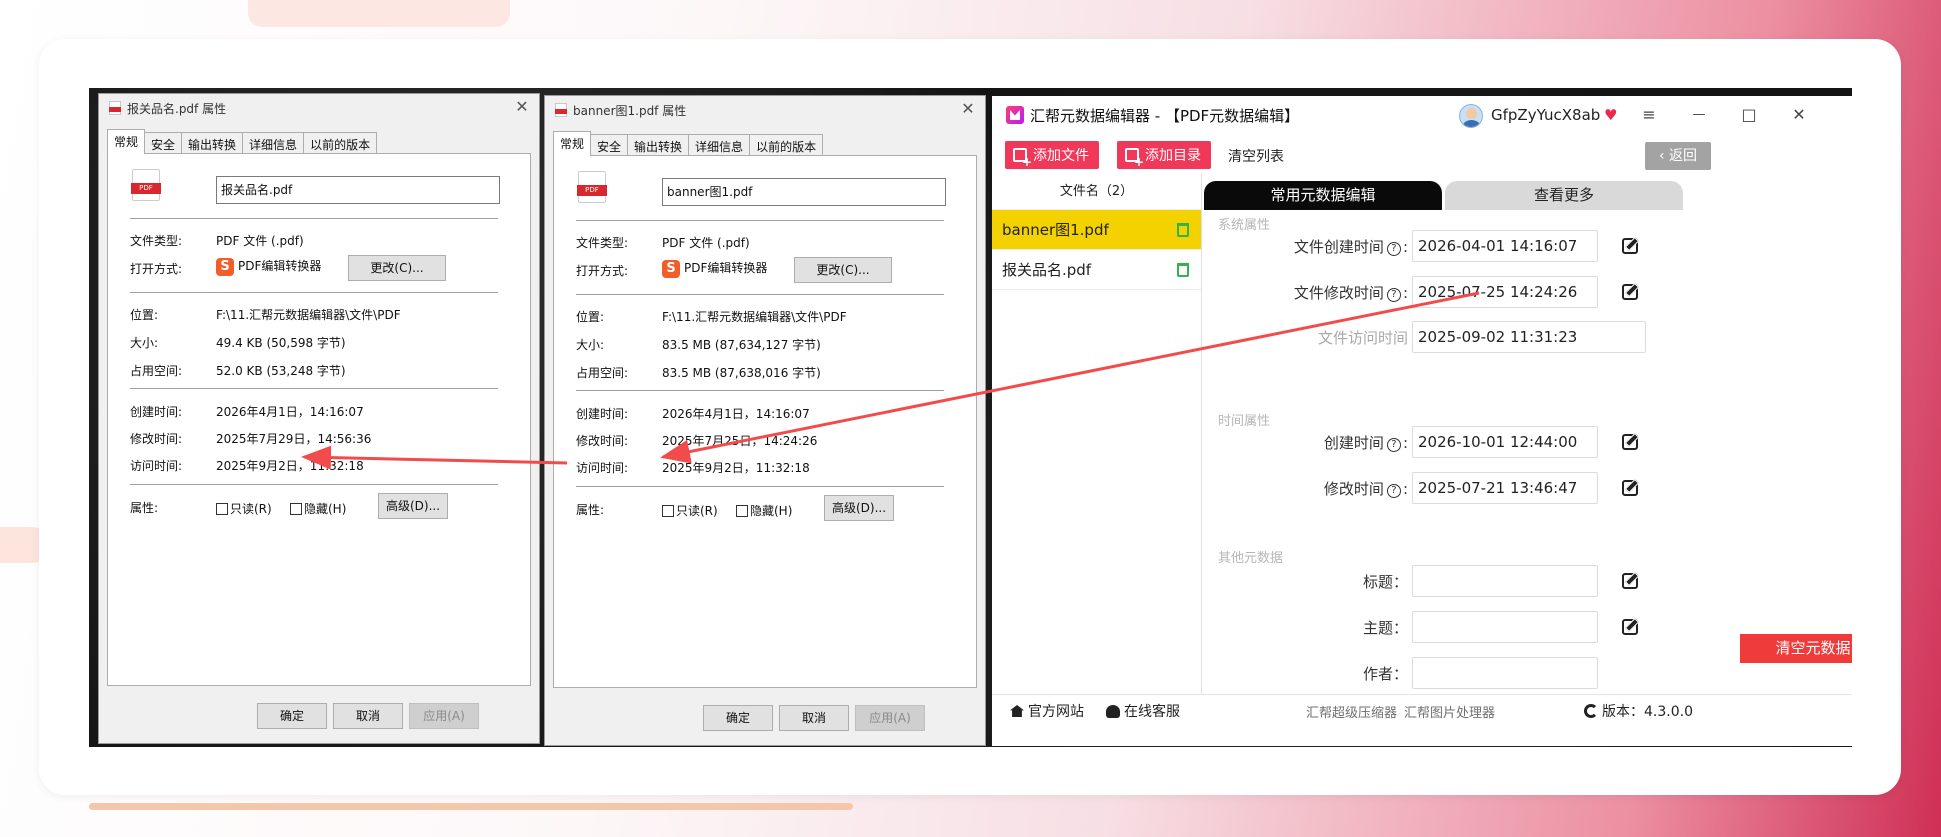 This screenshot has width=1941, height=837. What do you see at coordinates (1505, 488) in the screenshot?
I see `modified-input: 2025-07-21 13:46:47` at bounding box center [1505, 488].